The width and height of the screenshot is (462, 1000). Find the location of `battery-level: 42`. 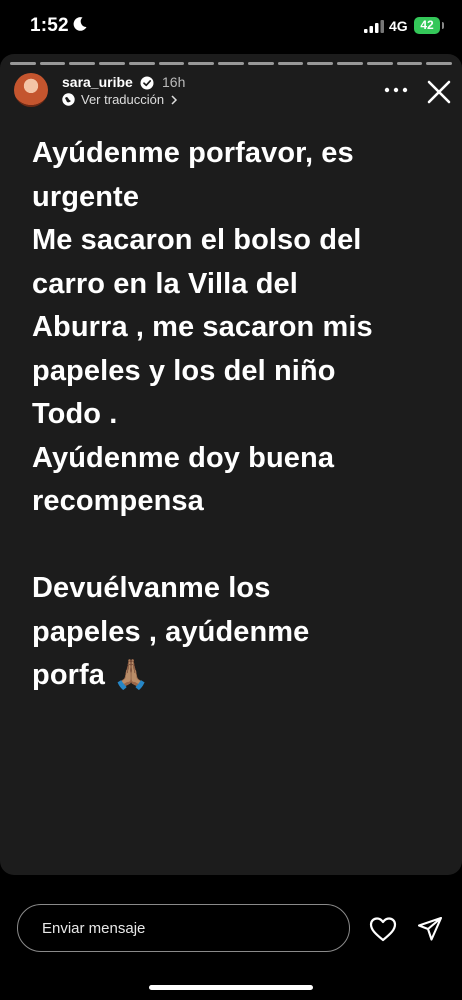

battery-level: 42 is located at coordinates (427, 25).